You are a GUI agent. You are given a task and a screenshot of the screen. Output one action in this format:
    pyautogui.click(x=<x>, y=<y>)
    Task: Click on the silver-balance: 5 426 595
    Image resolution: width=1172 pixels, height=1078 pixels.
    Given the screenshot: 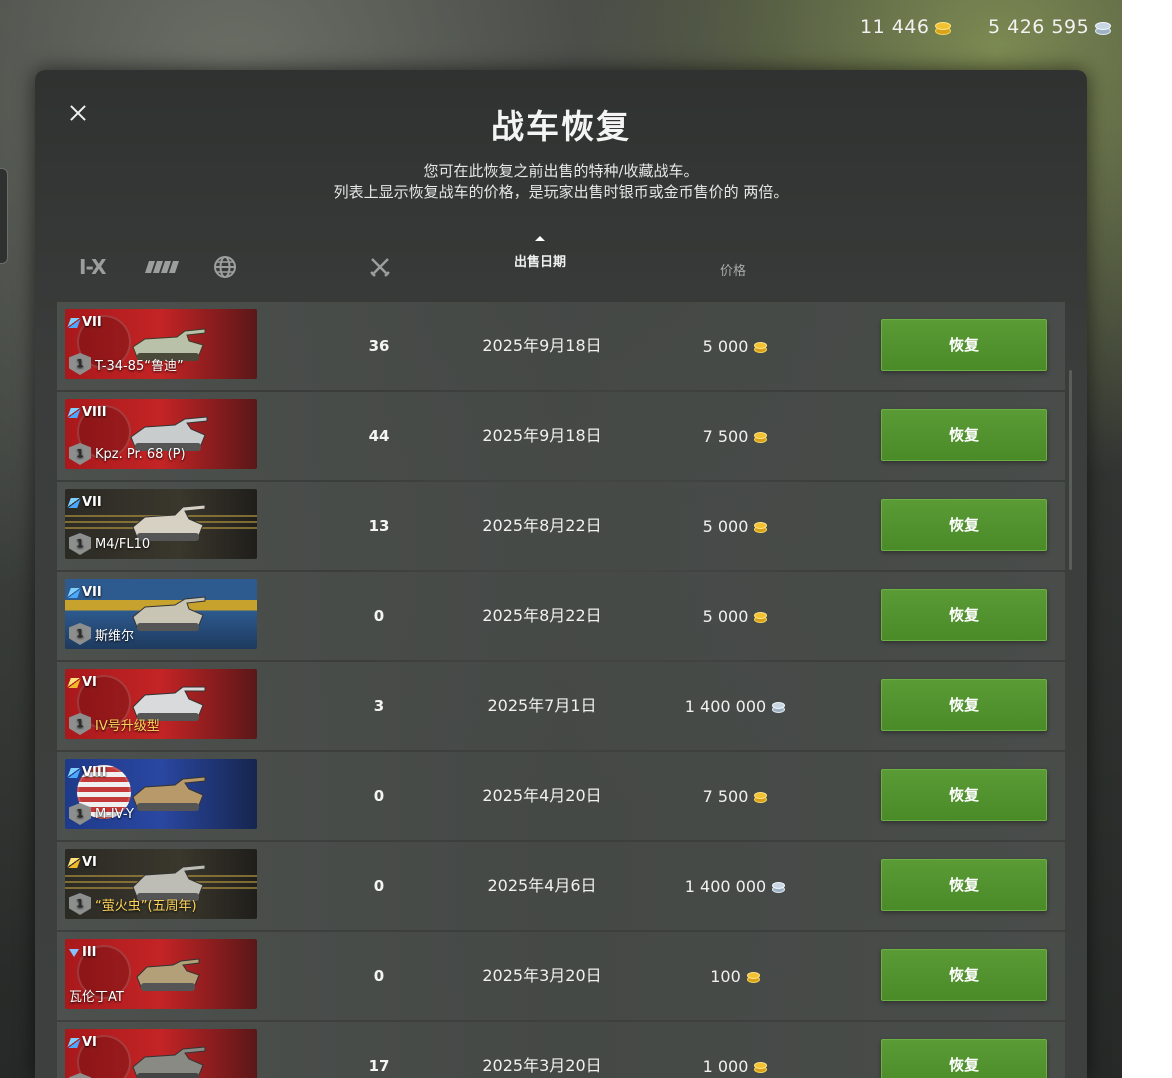 What is the action you would take?
    pyautogui.click(x=1050, y=27)
    